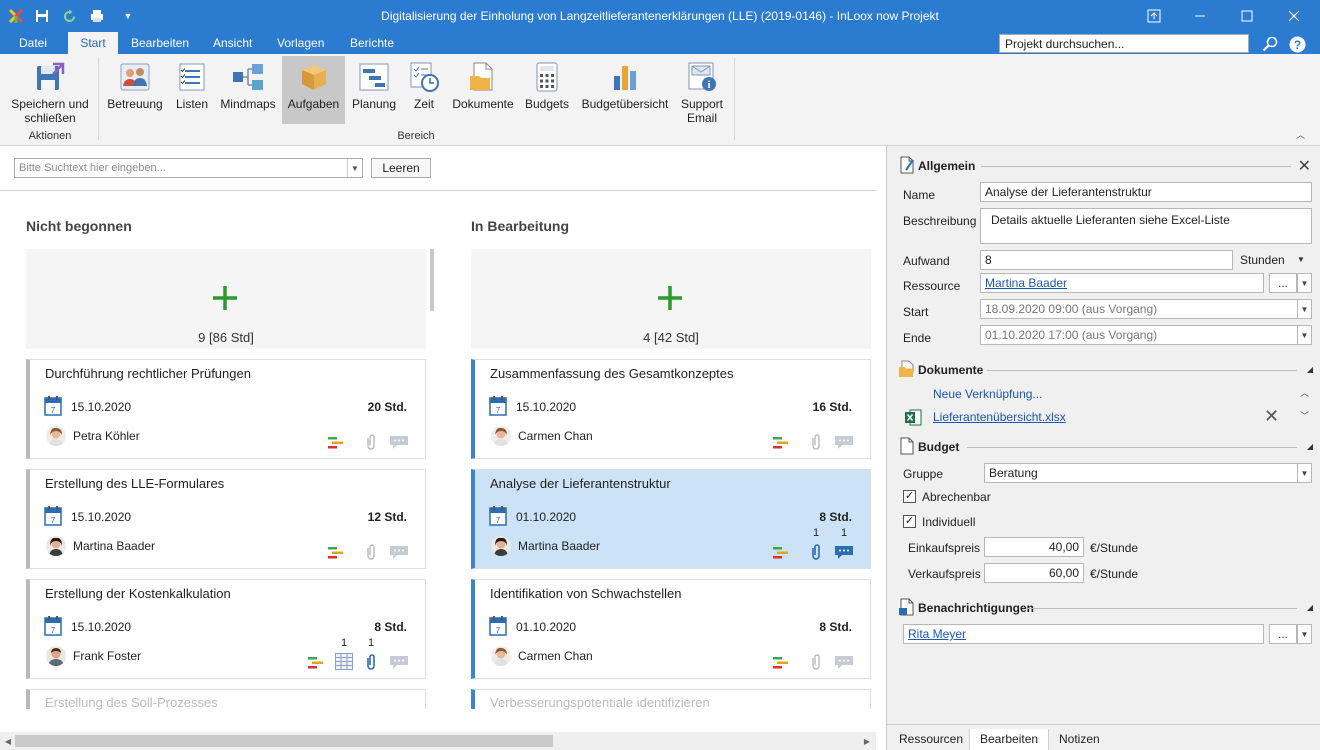 The height and width of the screenshot is (750, 1320). I want to click on mindmaps-button: Mindmaps, so click(248, 91).